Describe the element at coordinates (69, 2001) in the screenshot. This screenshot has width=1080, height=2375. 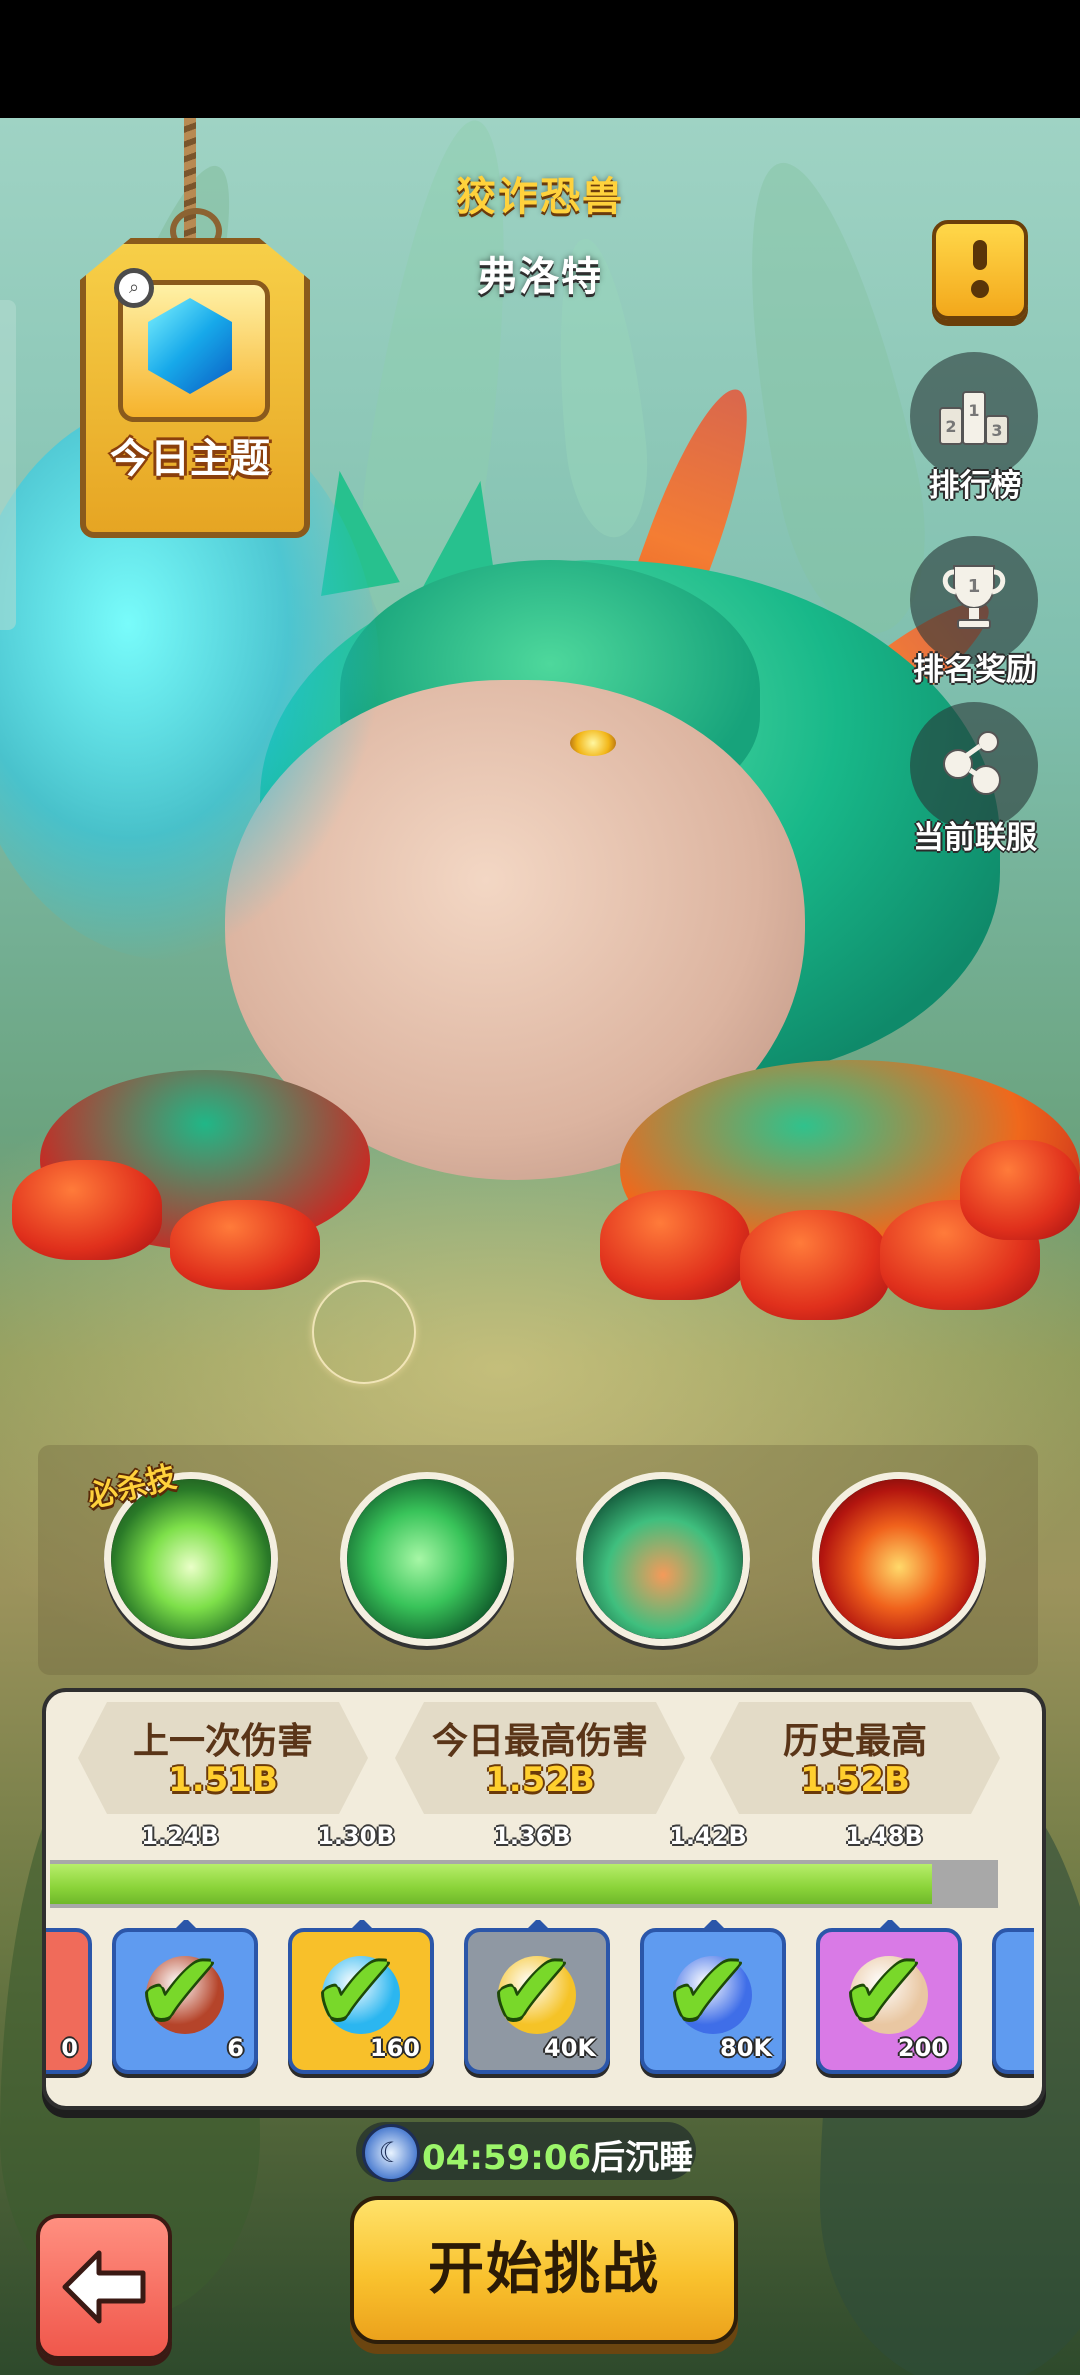
I see `reward-item: 0` at that location.